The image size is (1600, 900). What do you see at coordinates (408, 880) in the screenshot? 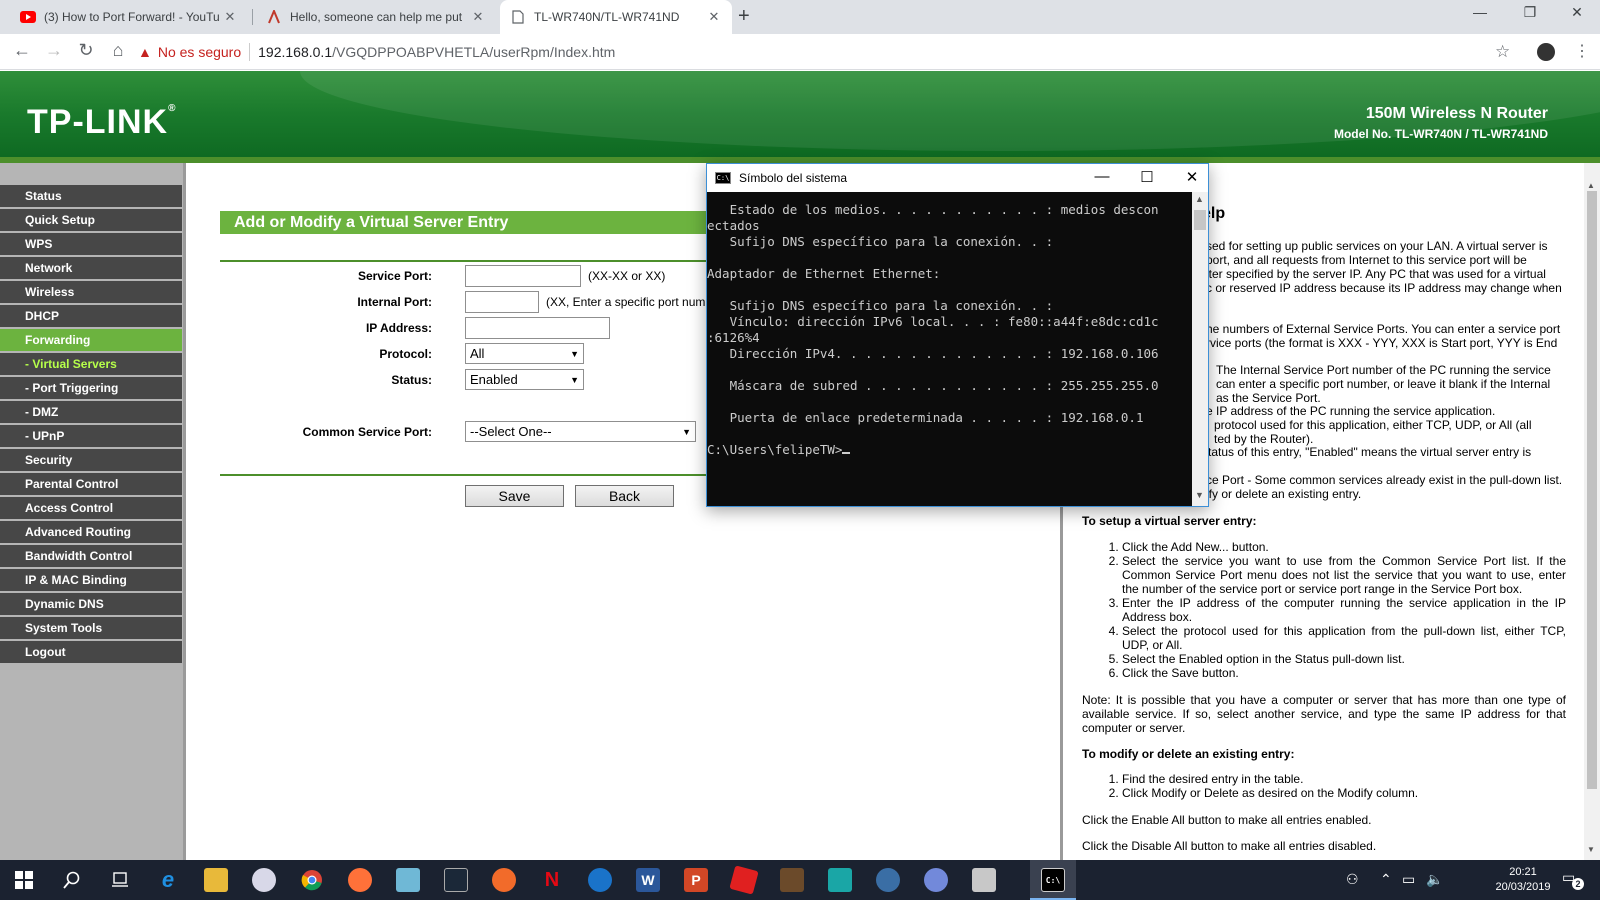
I see `app-icon` at bounding box center [408, 880].